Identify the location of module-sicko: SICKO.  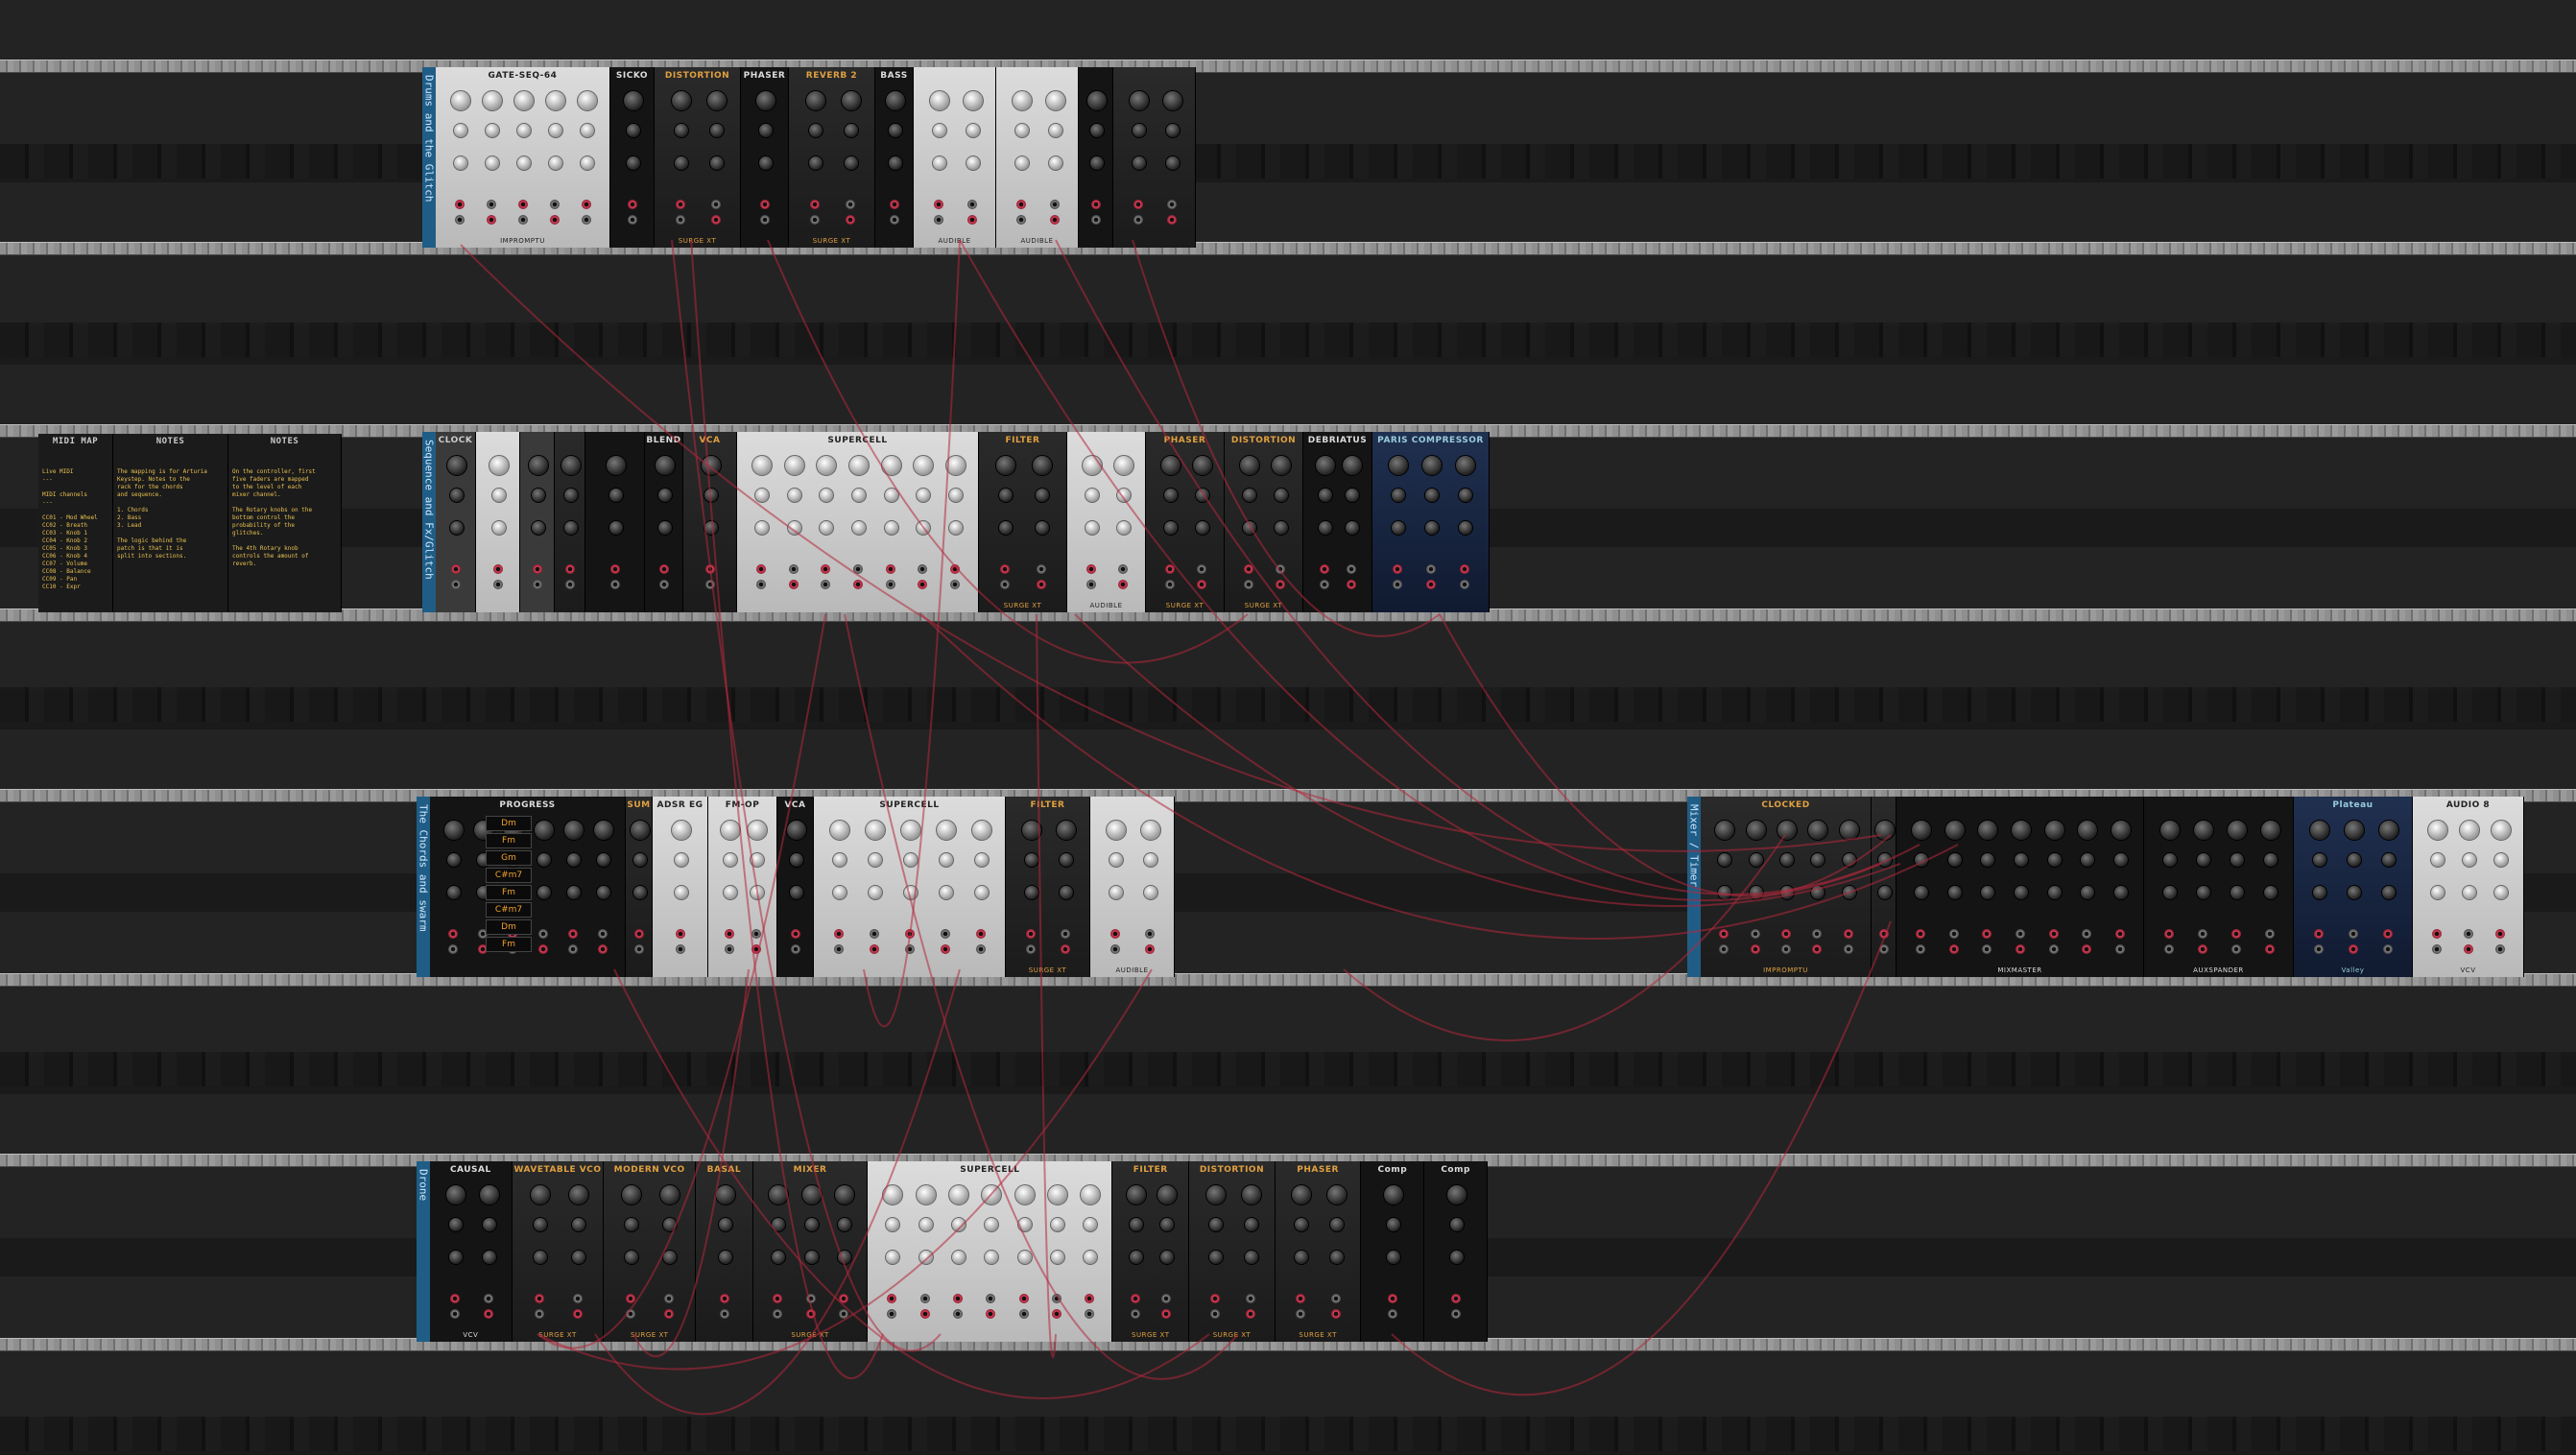
(632, 157).